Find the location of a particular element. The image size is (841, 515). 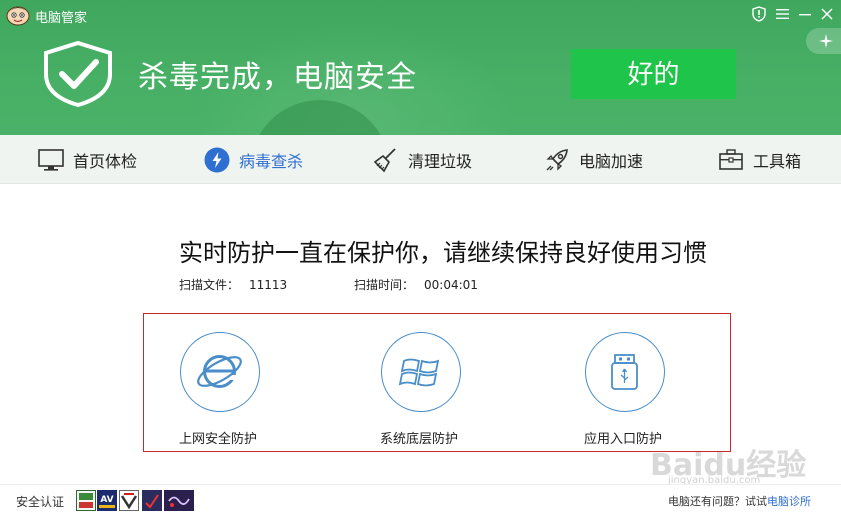

nav-label: 首页体检 is located at coordinates (105, 161).